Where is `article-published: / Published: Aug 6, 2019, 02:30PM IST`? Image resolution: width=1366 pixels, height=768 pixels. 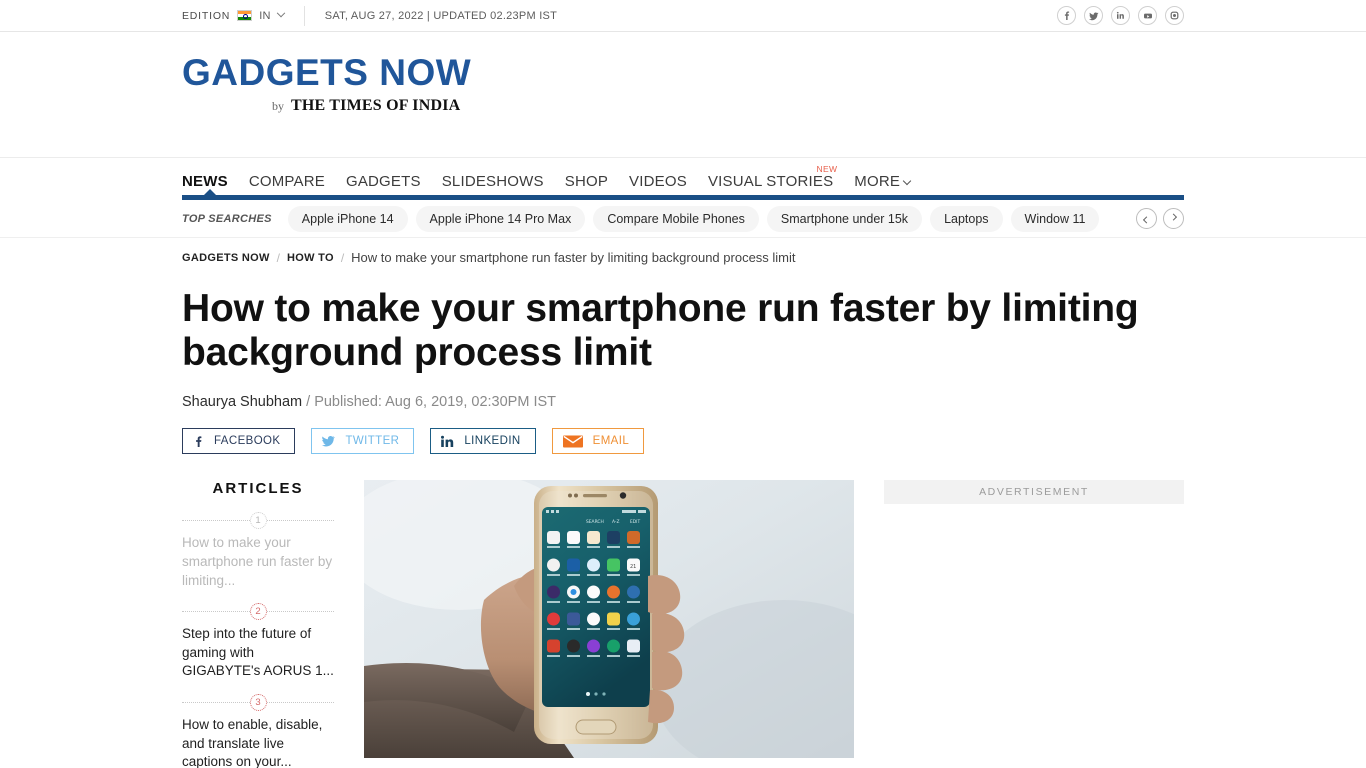 article-published: / Published: Aug 6, 2019, 02:30PM IST is located at coordinates (429, 402).